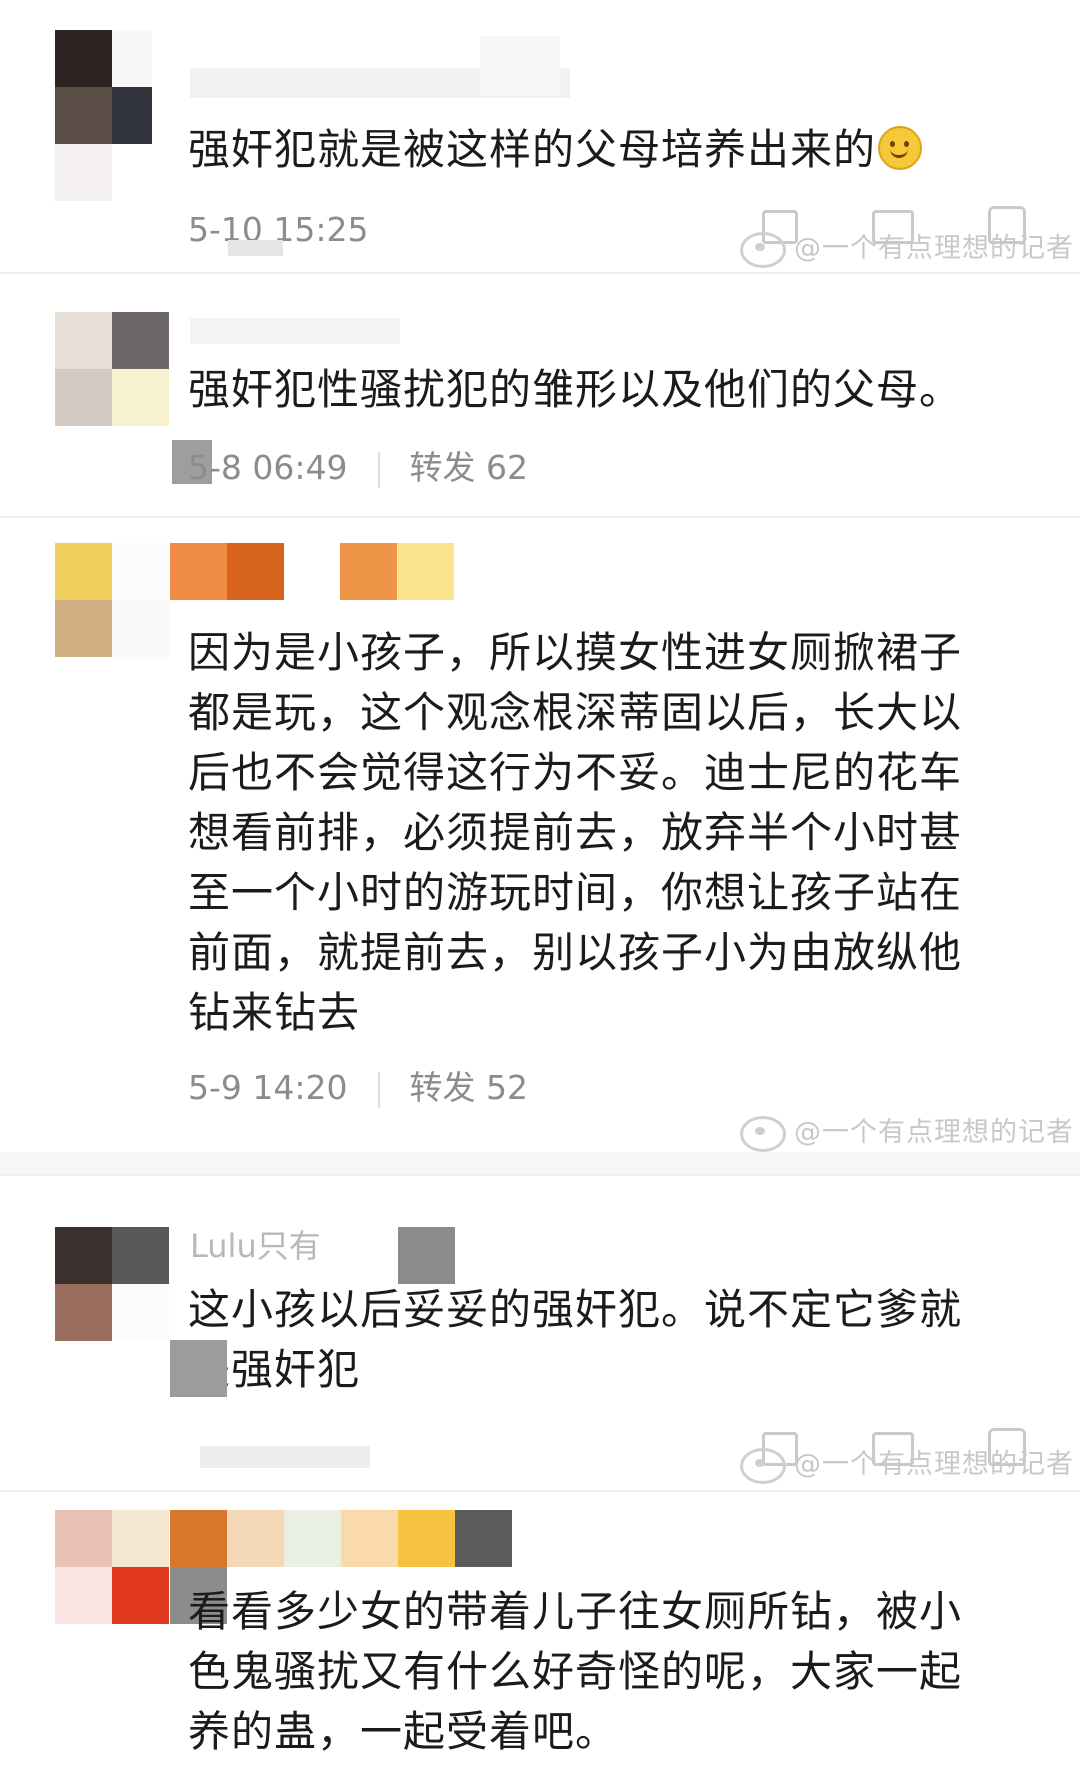 The image size is (1080, 1792). What do you see at coordinates (268, 467) in the screenshot?
I see `comment-time: 5-8 06:49` at bounding box center [268, 467].